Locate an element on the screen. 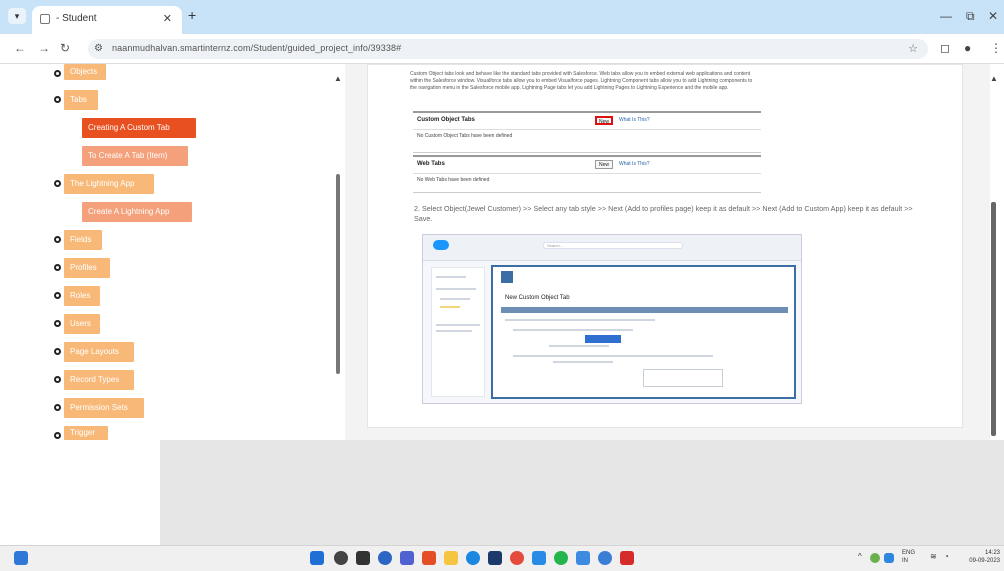 The width and height of the screenshot is (1004, 571). sidebar-item-label: Objects is located at coordinates (84, 71).